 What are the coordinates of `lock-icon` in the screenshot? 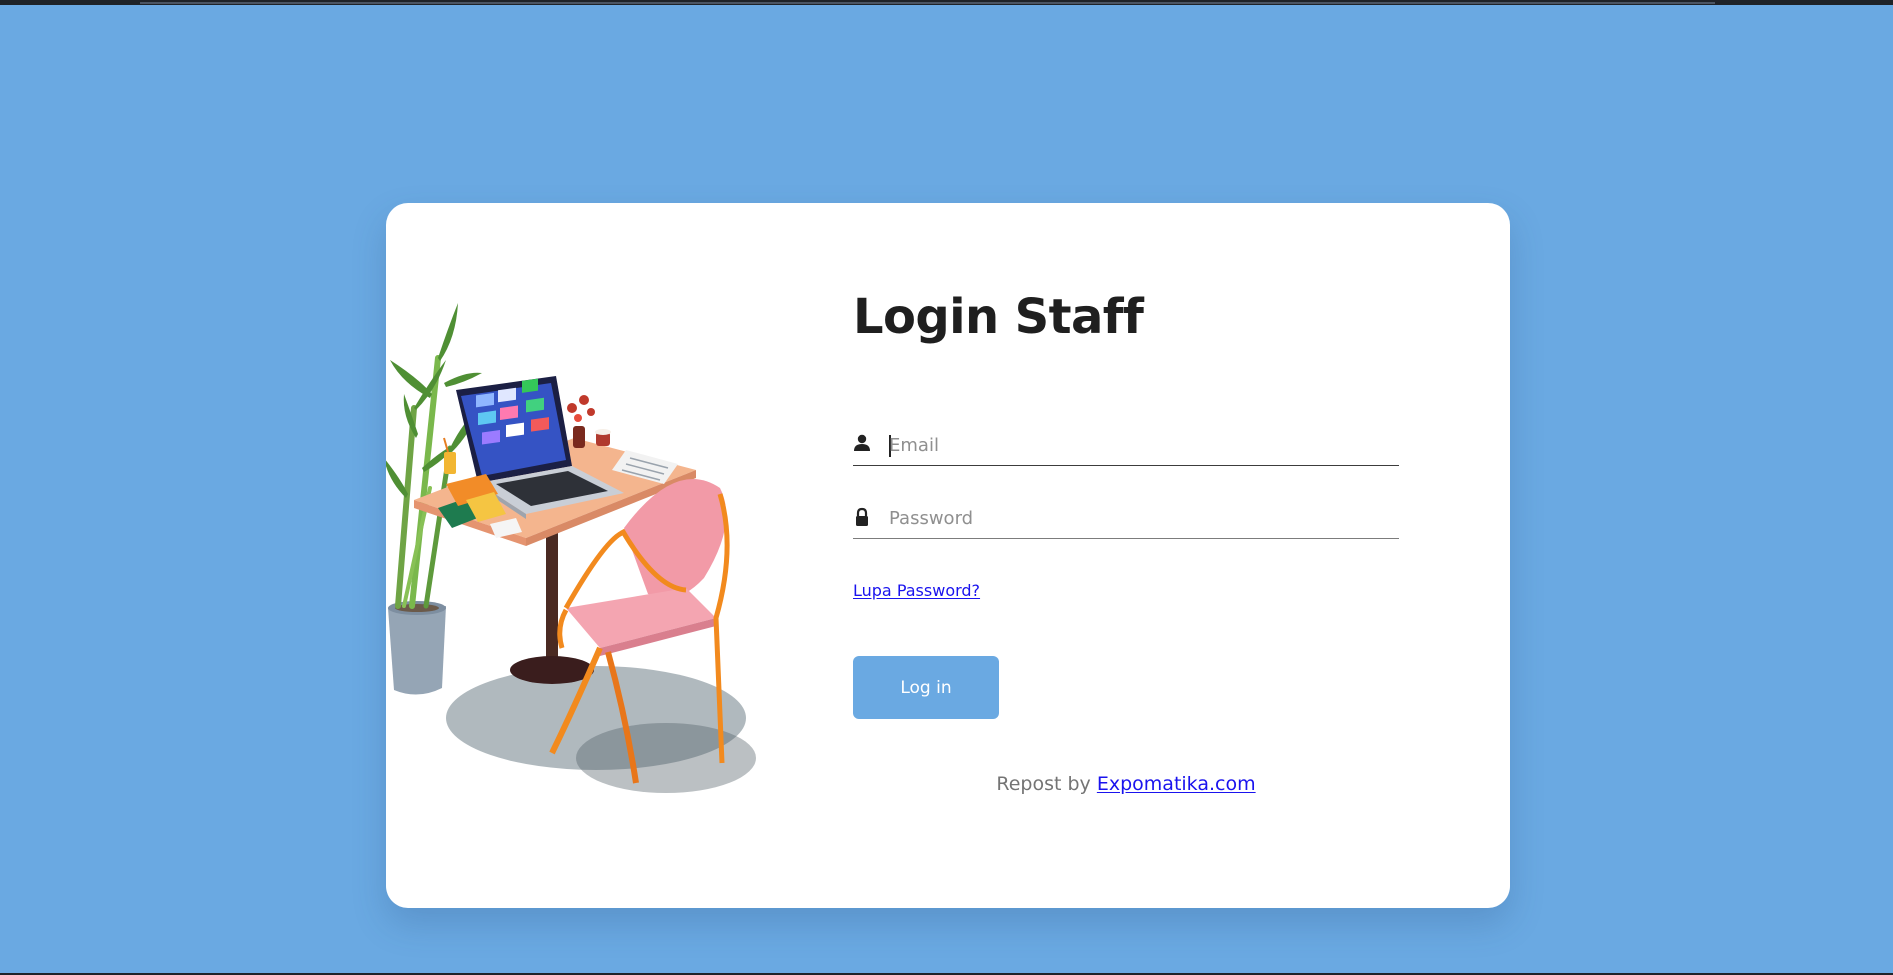 It's located at (862, 516).